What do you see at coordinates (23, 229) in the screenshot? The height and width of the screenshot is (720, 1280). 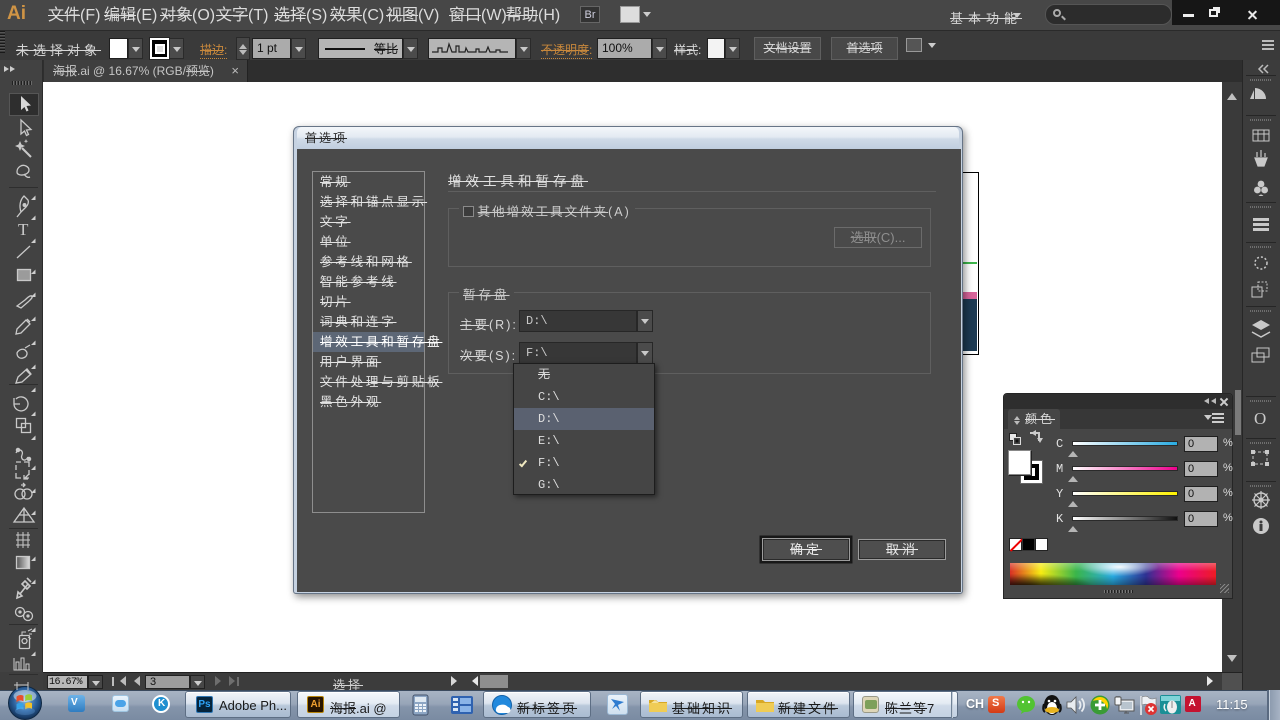 I see `svg-text: T` at bounding box center [23, 229].